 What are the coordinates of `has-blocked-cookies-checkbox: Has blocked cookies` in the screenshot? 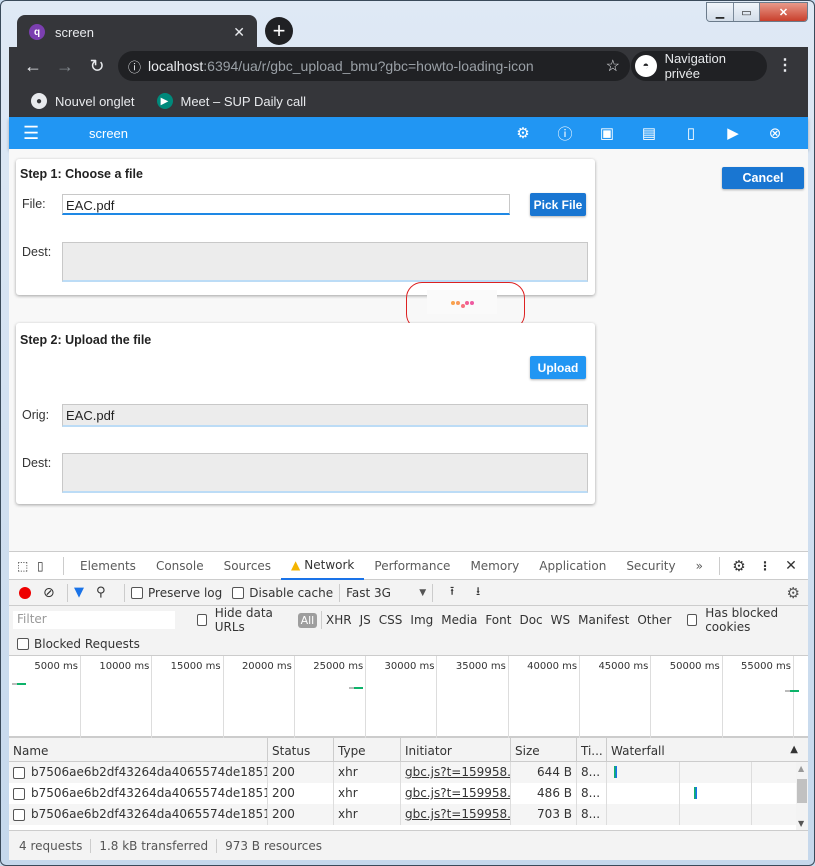 It's located at (743, 620).